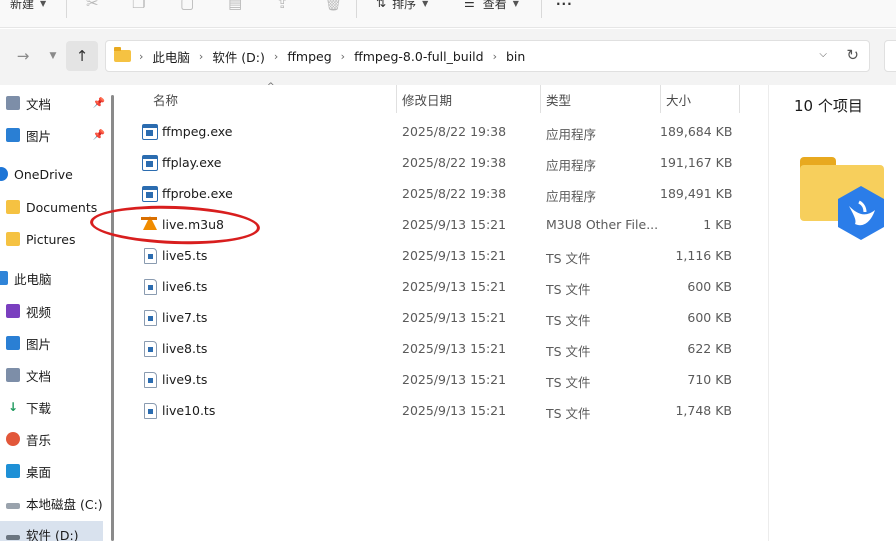  What do you see at coordinates (469, 5) in the screenshot?
I see `view-icon: ☰` at bounding box center [469, 5].